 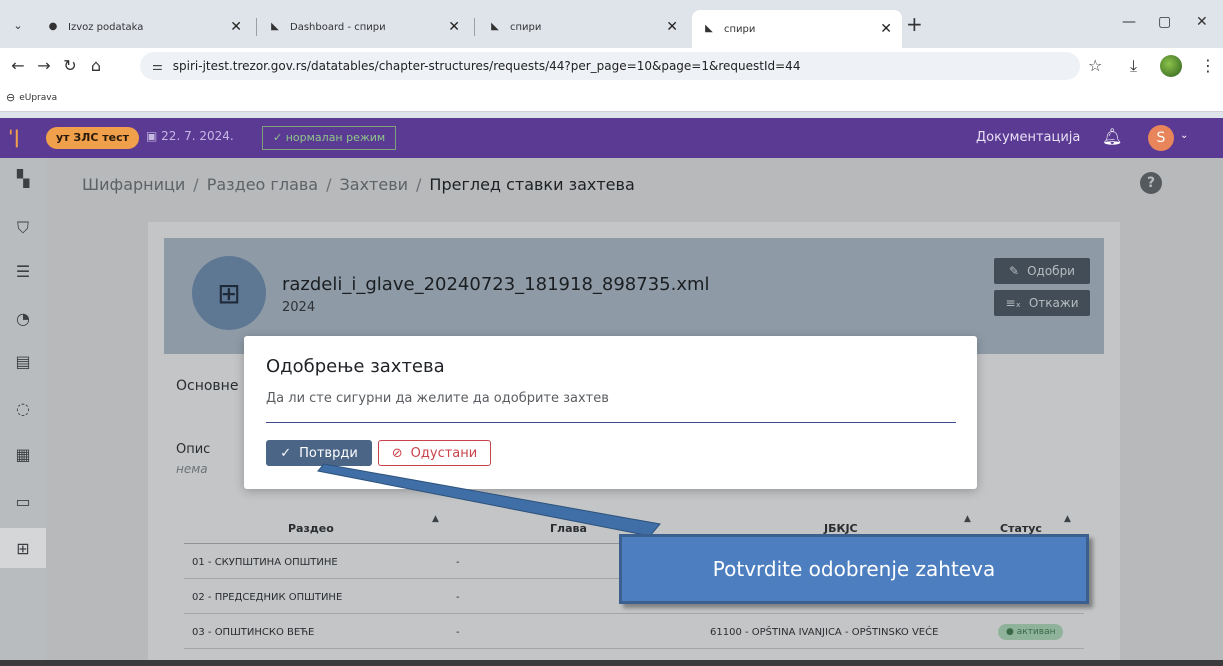 What do you see at coordinates (1171, 66) in the screenshot?
I see `browser-profile-avatar` at bounding box center [1171, 66].